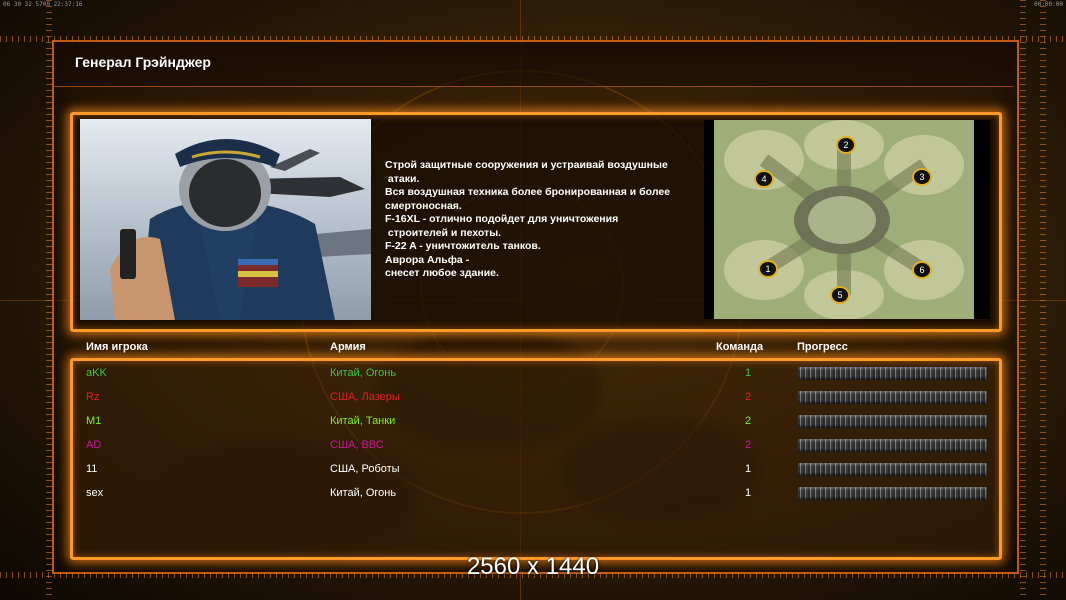  Describe the element at coordinates (764, 179) in the screenshot. I see `map-slot-4: 4` at that location.